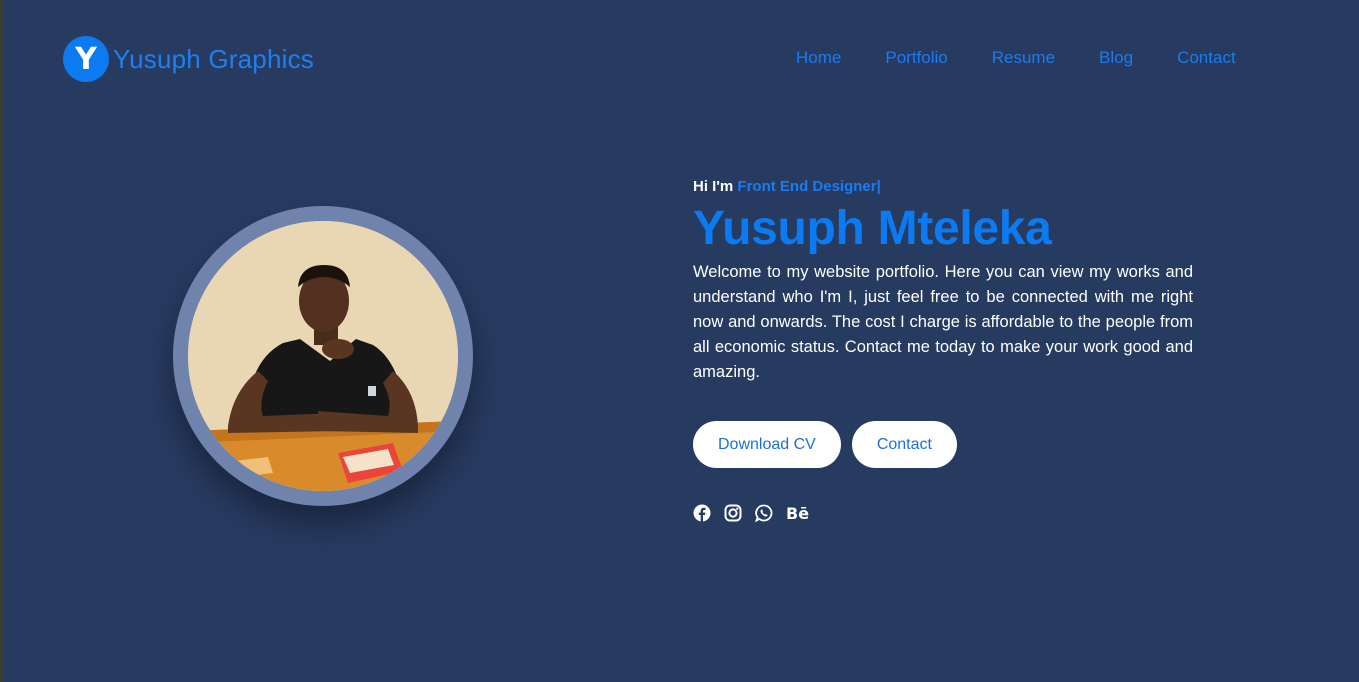 This screenshot has width=1359, height=682. What do you see at coordinates (943, 186) in the screenshot?
I see `greeting: Hi I'm Front End Designer|` at bounding box center [943, 186].